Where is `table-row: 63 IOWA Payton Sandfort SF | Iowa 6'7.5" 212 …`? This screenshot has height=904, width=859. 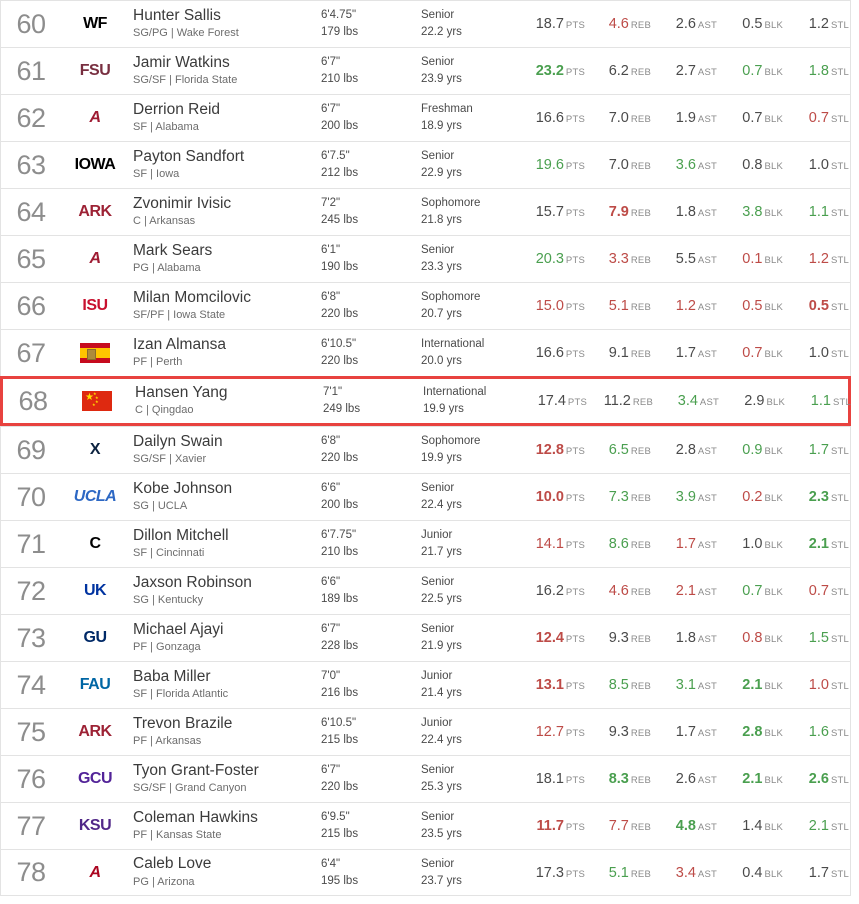
table-row: 63 IOWA Payton Sandfort SF | Iowa 6'7.5" 212 … is located at coordinates (425, 164).